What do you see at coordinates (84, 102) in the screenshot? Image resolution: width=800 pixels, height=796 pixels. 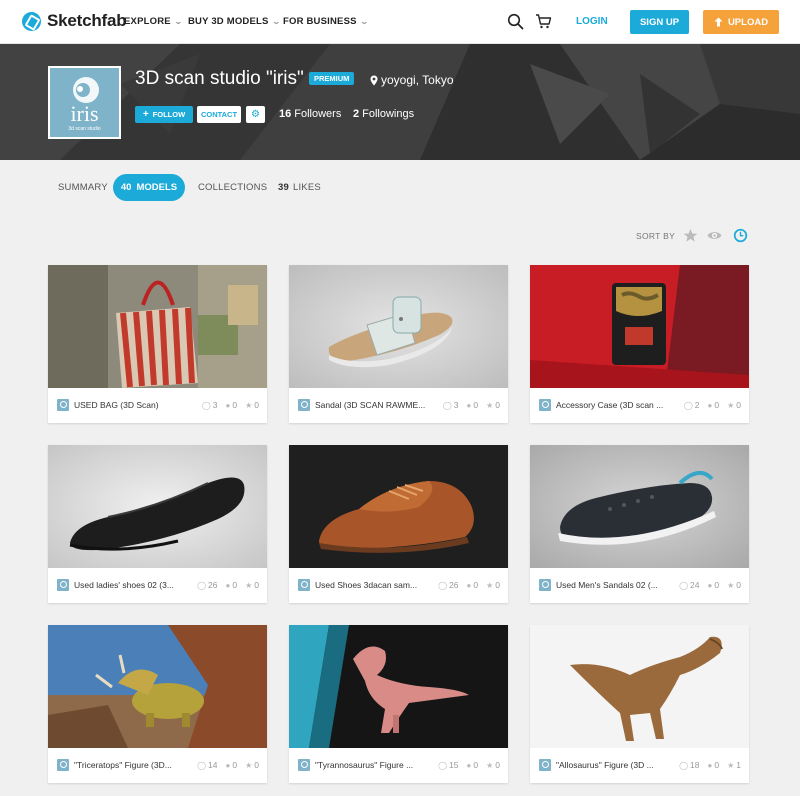 I see `profile-avatar: iris 3d scan studio` at bounding box center [84, 102].